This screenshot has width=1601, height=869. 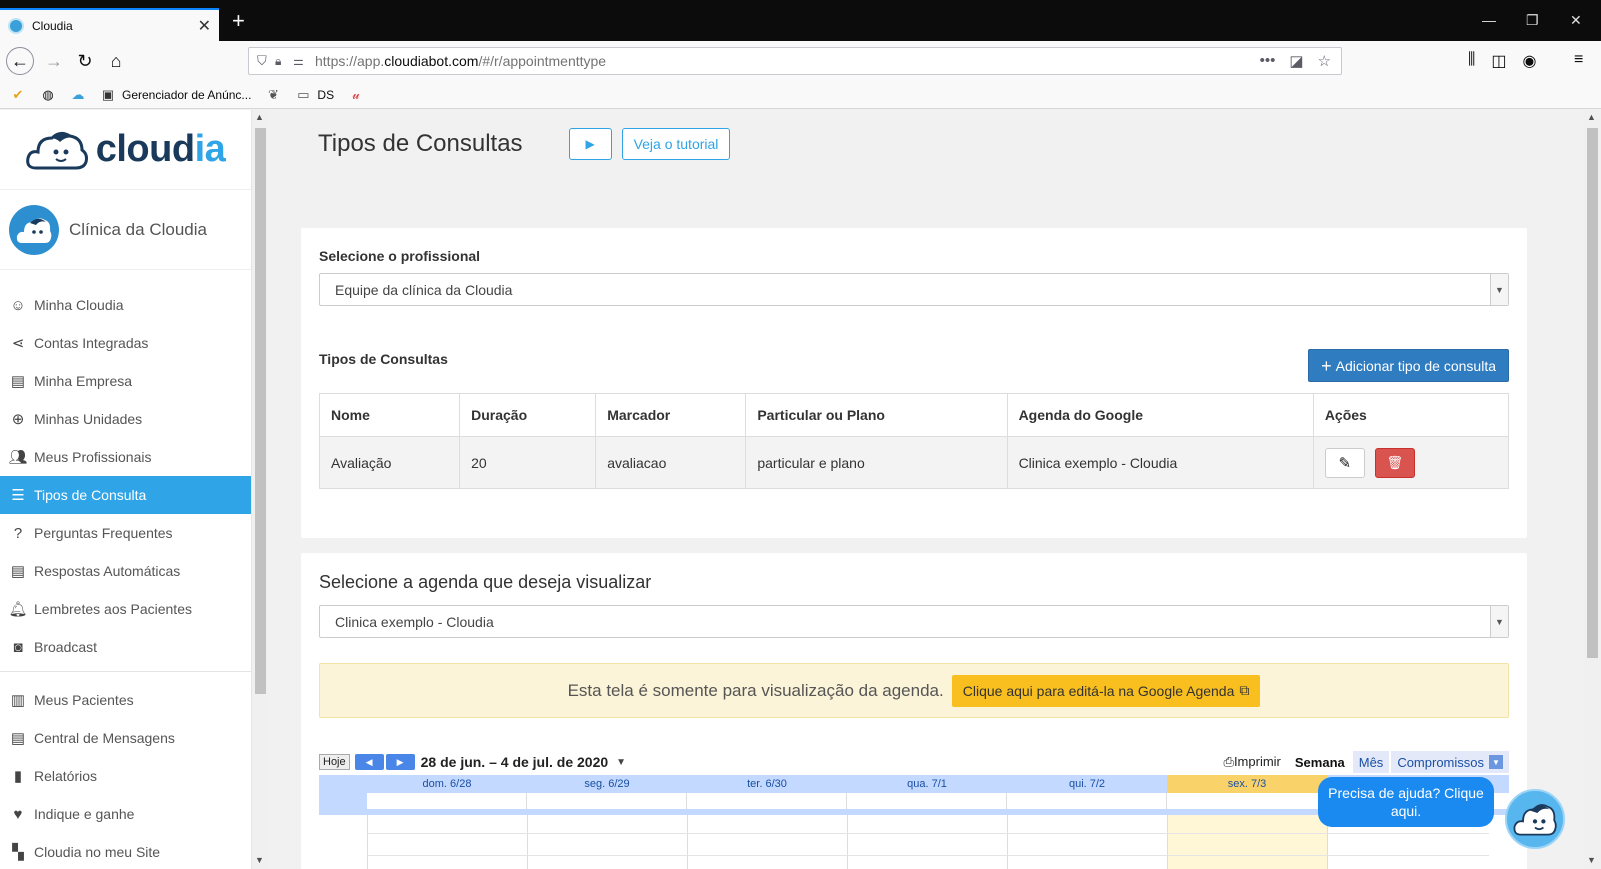 I want to click on sidebar-item: ▤ Minha Empresa, so click(x=125, y=381).